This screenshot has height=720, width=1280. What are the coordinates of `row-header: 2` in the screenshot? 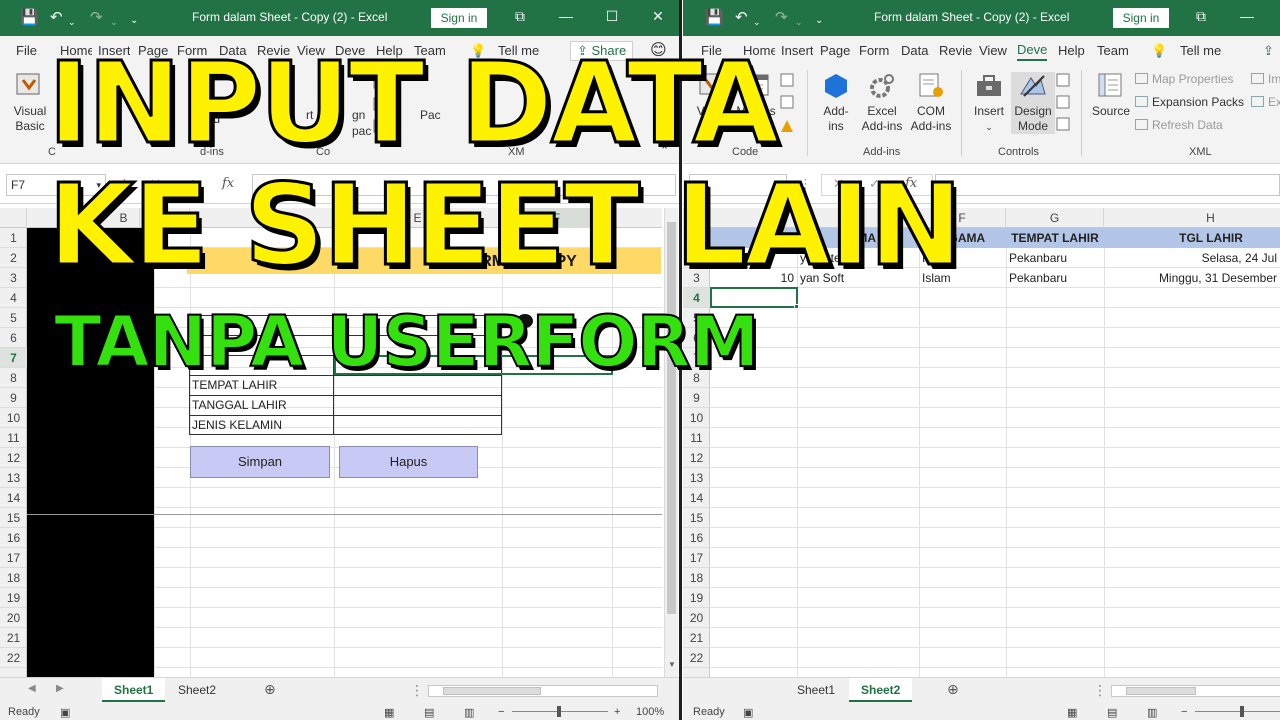 It's located at (13, 258).